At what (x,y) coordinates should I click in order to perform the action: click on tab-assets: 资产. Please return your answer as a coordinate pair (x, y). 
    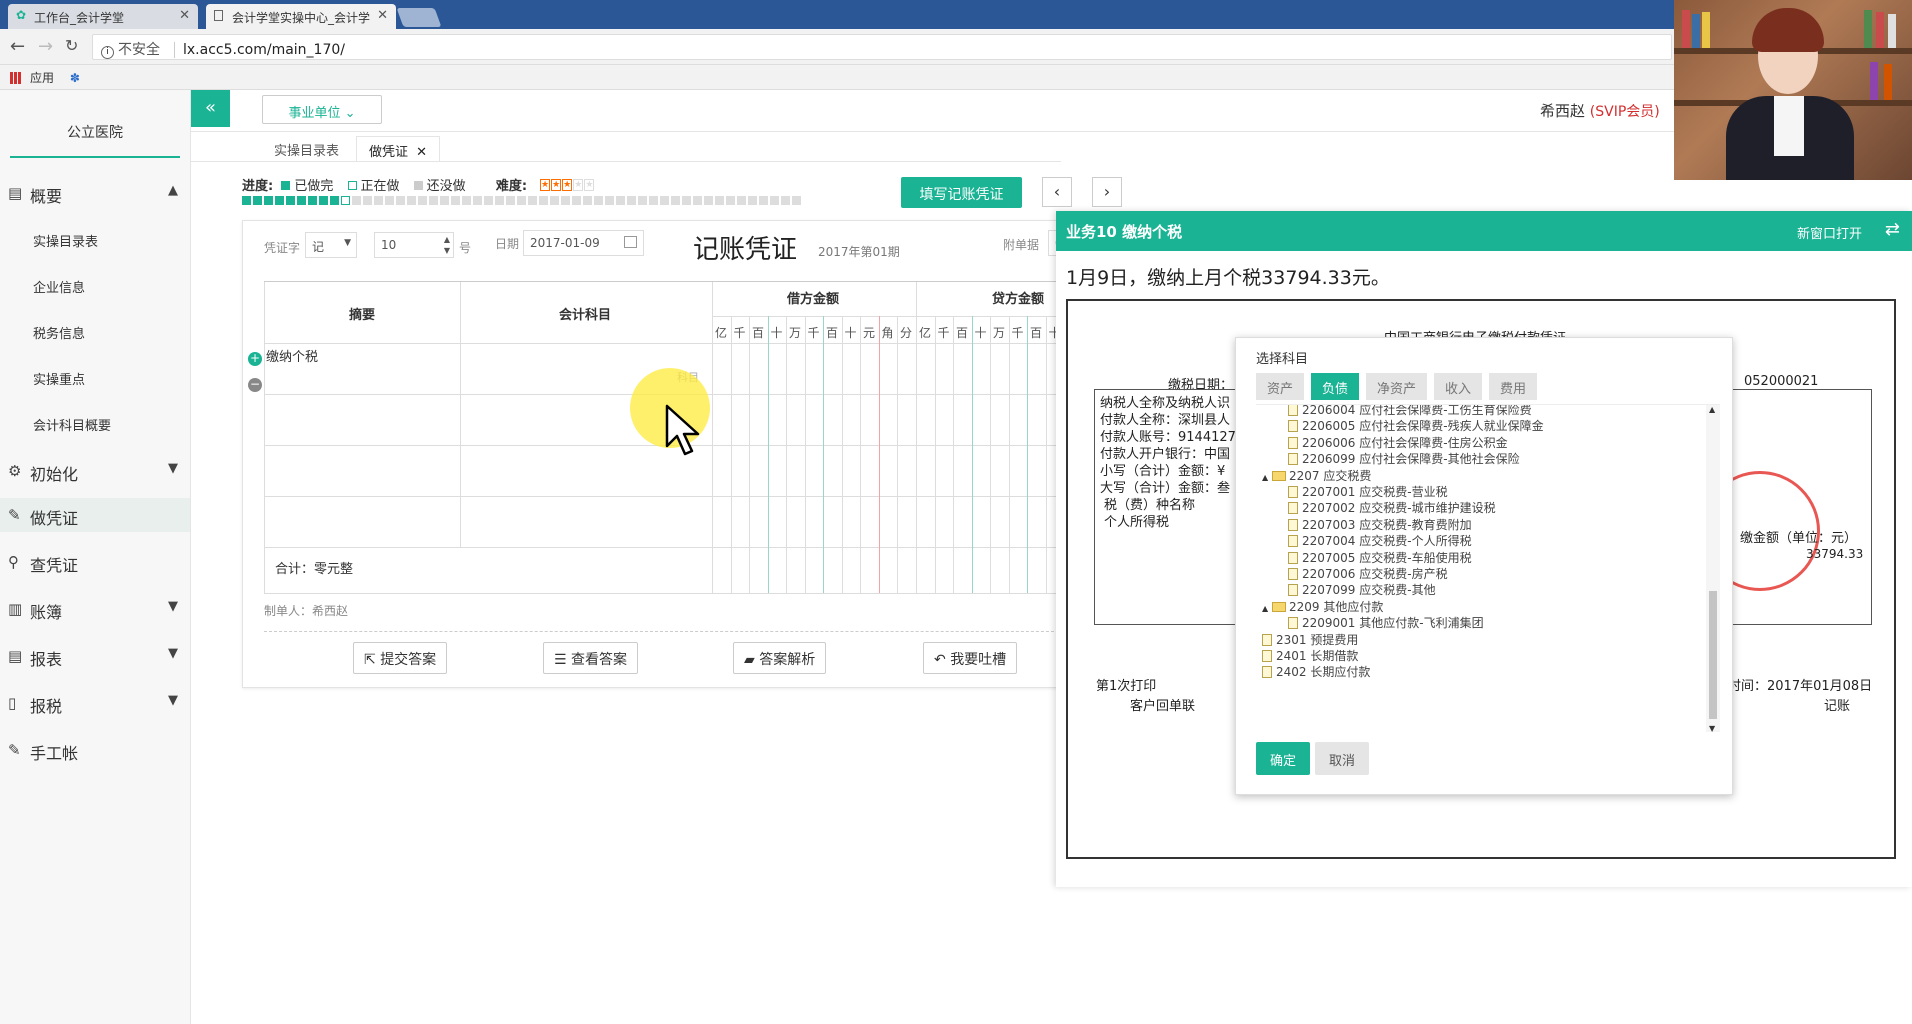
    Looking at the image, I should click on (1280, 386).